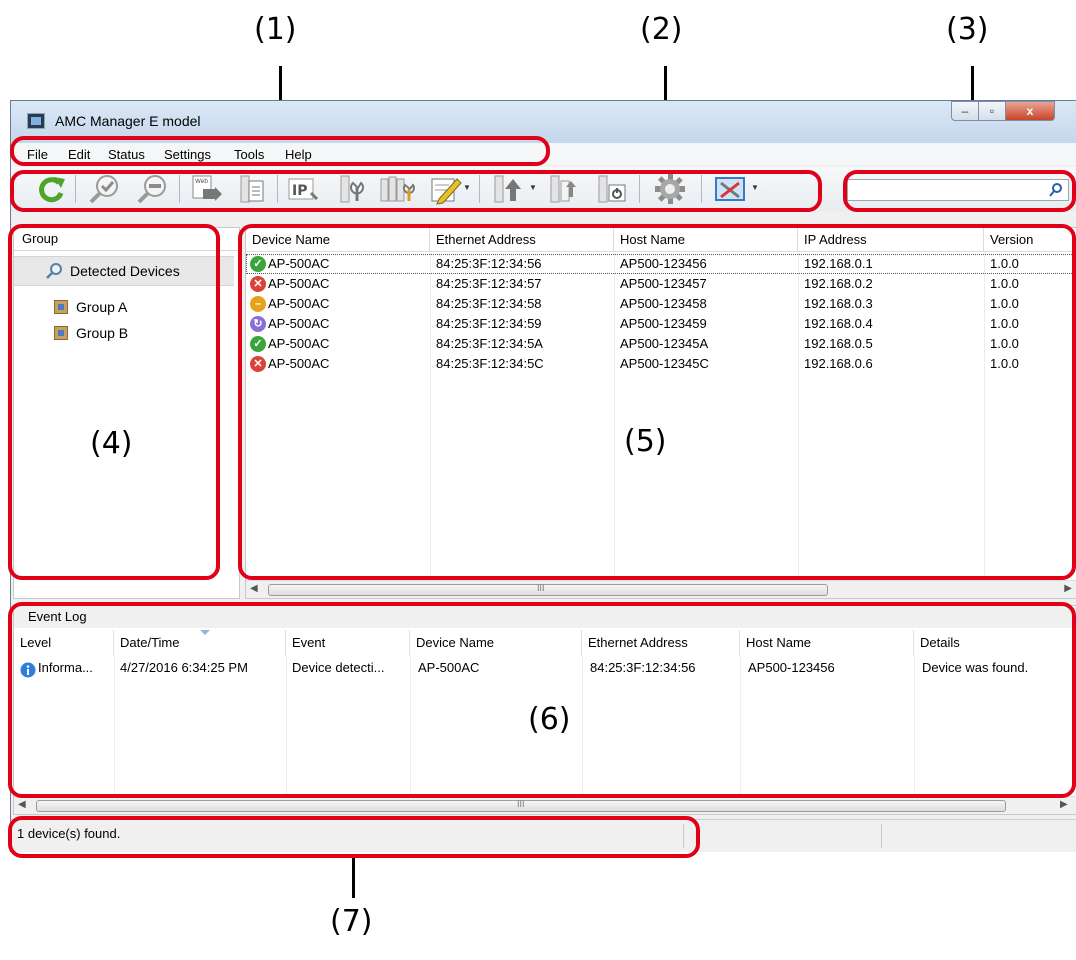 This screenshot has height=960, width=1076. What do you see at coordinates (959, 191) in the screenshot?
I see `annotation-box-search` at bounding box center [959, 191].